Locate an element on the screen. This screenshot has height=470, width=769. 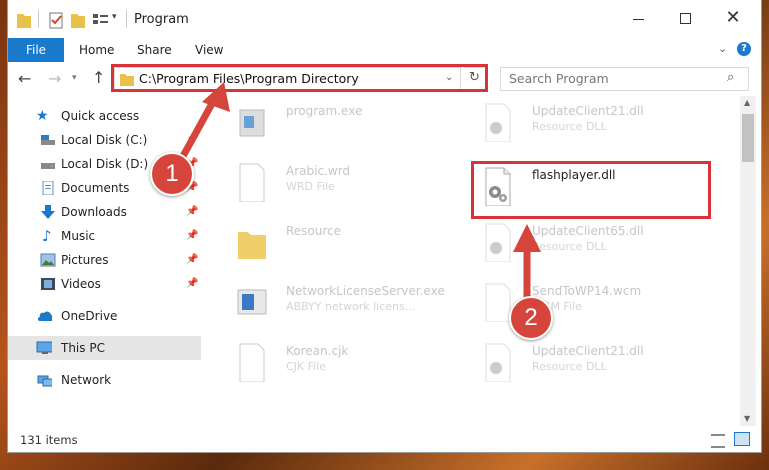
step-2-badge: 2 is located at coordinates (531, 318).